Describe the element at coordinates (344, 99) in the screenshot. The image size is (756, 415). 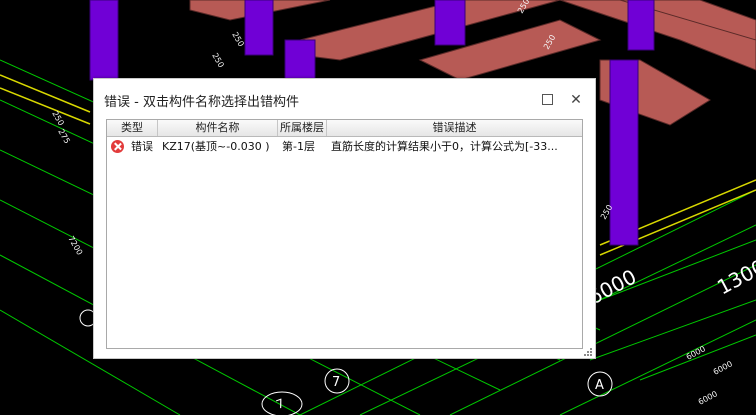
I see `dialog-titlebar: 错误 - 双击构件名称选择出错构件 ✕` at that location.